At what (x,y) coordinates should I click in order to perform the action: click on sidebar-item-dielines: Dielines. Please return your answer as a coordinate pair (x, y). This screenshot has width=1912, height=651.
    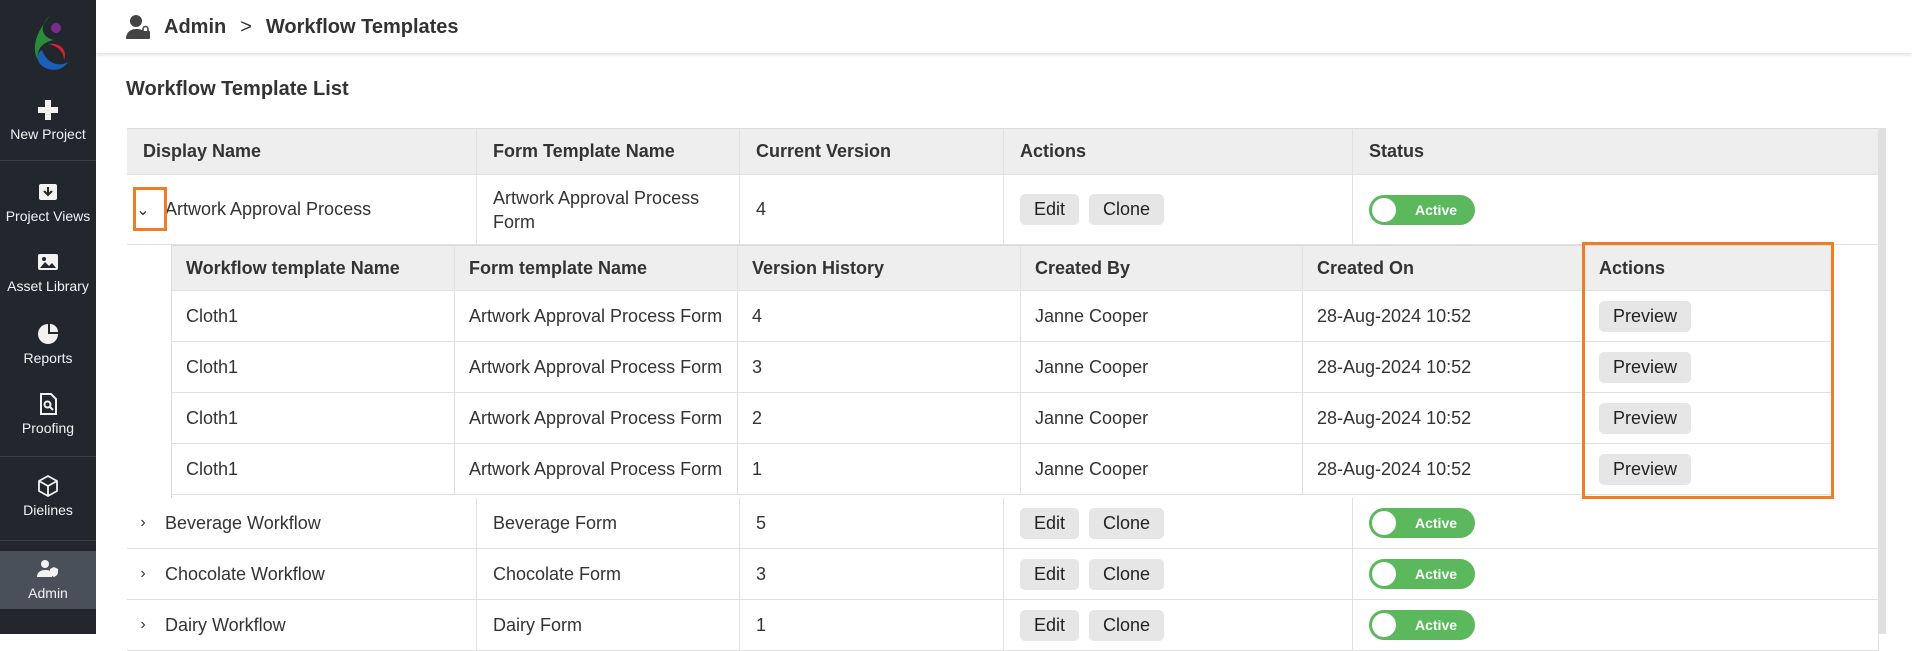
    Looking at the image, I should click on (48, 496).